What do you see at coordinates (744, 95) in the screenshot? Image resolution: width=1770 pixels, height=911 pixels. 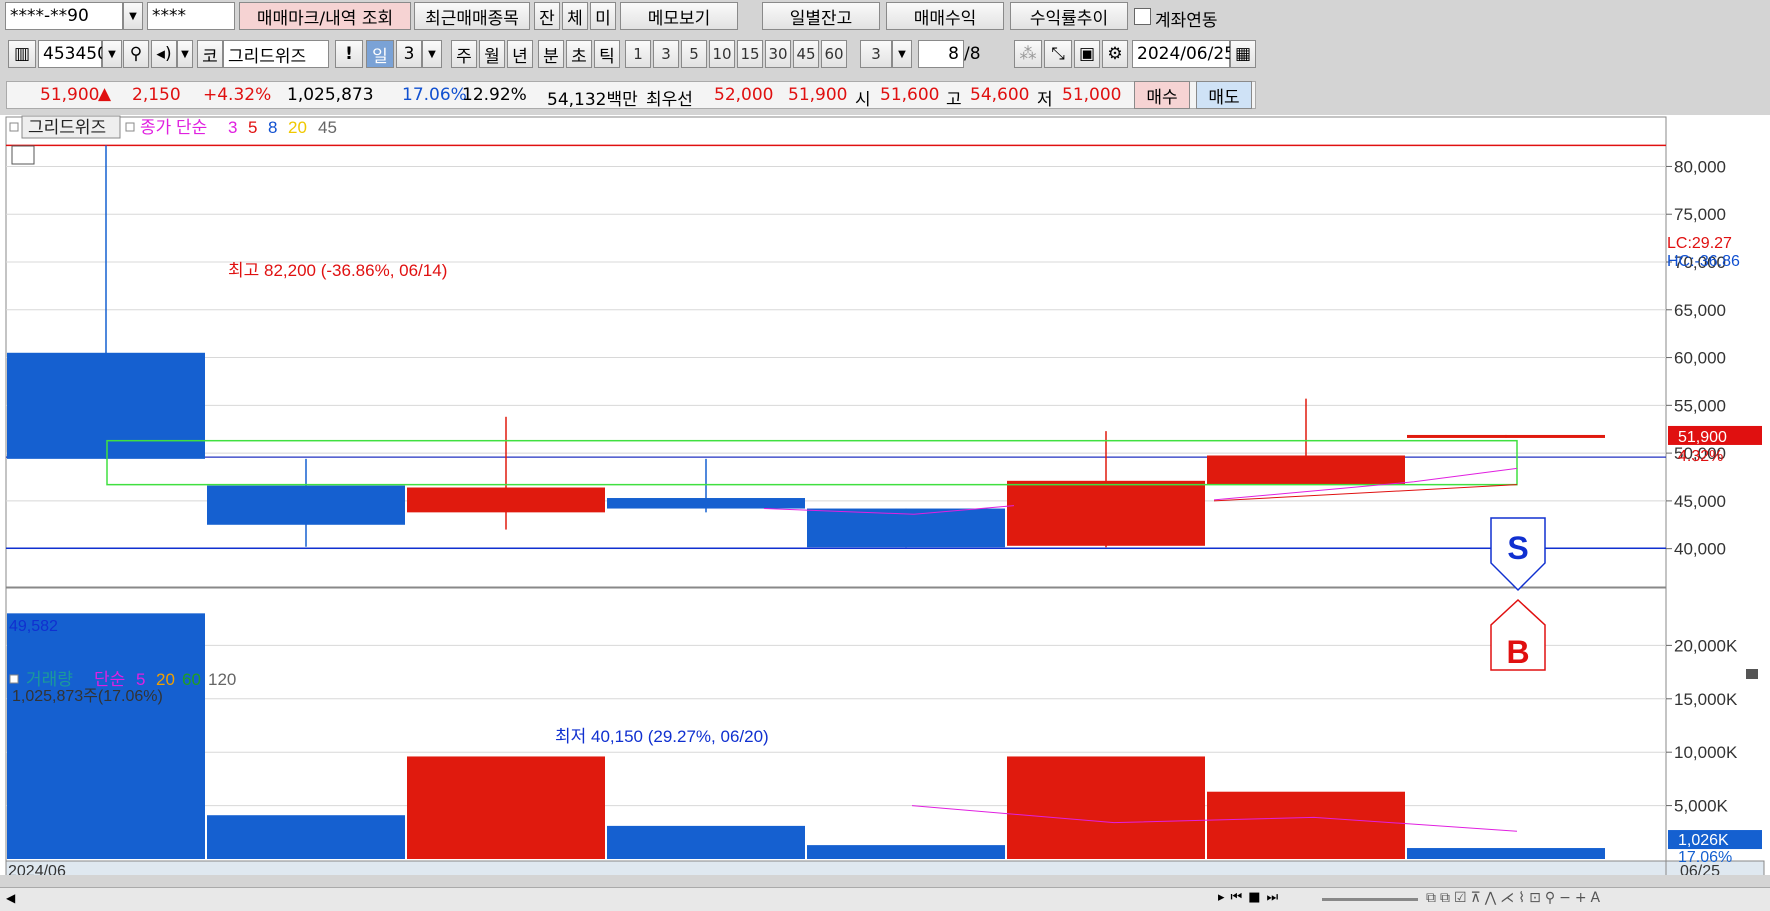 I see `best-ask: 52,000` at bounding box center [744, 95].